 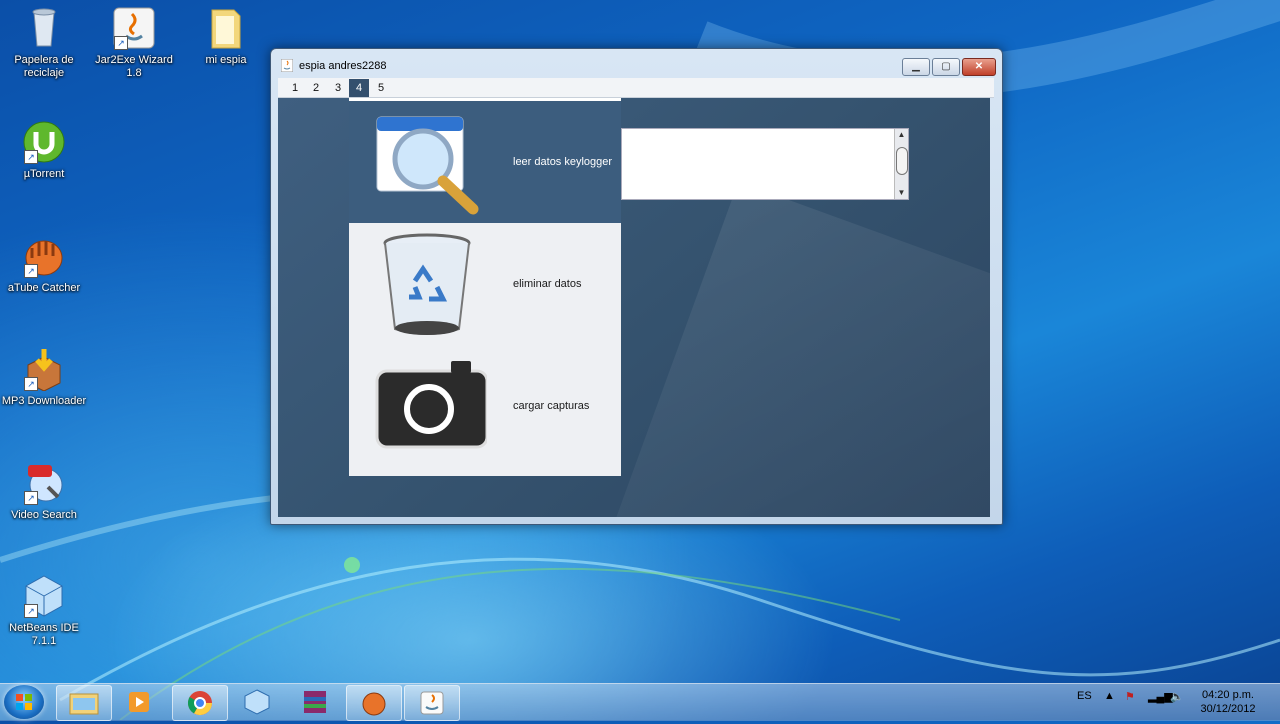 I want to click on netbeans-icon, so click(x=257, y=702).